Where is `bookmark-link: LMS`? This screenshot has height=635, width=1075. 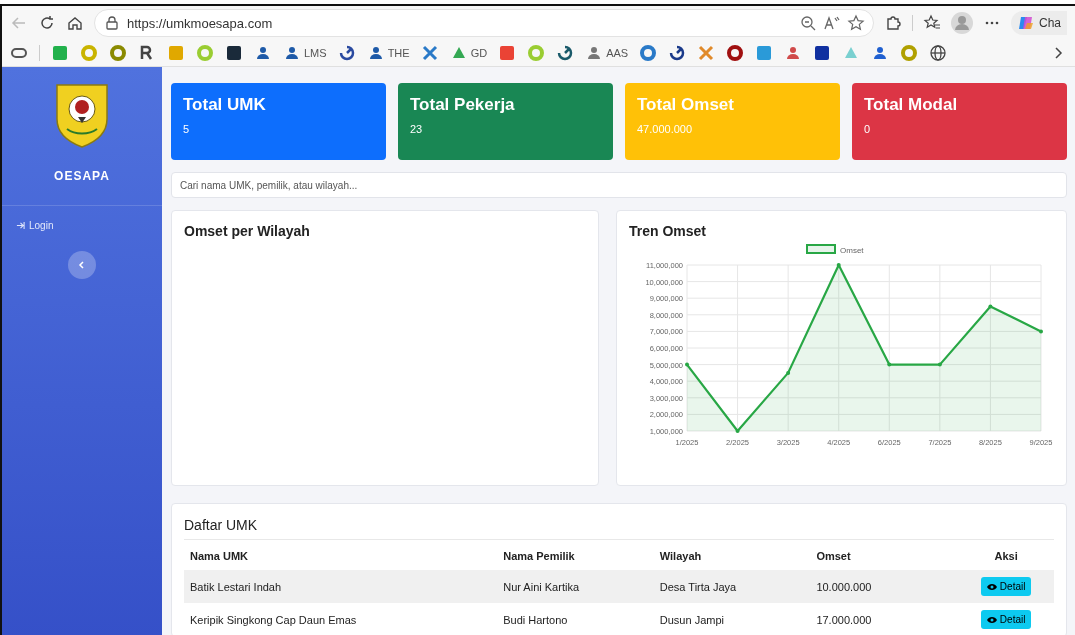 bookmark-link: LMS is located at coordinates (315, 53).